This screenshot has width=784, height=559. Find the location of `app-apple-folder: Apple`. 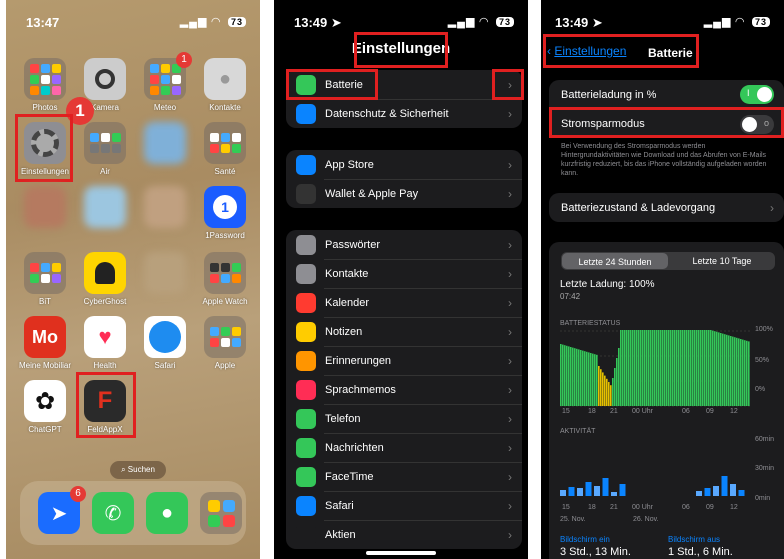

app-apple-folder: Apple is located at coordinates (225, 343).